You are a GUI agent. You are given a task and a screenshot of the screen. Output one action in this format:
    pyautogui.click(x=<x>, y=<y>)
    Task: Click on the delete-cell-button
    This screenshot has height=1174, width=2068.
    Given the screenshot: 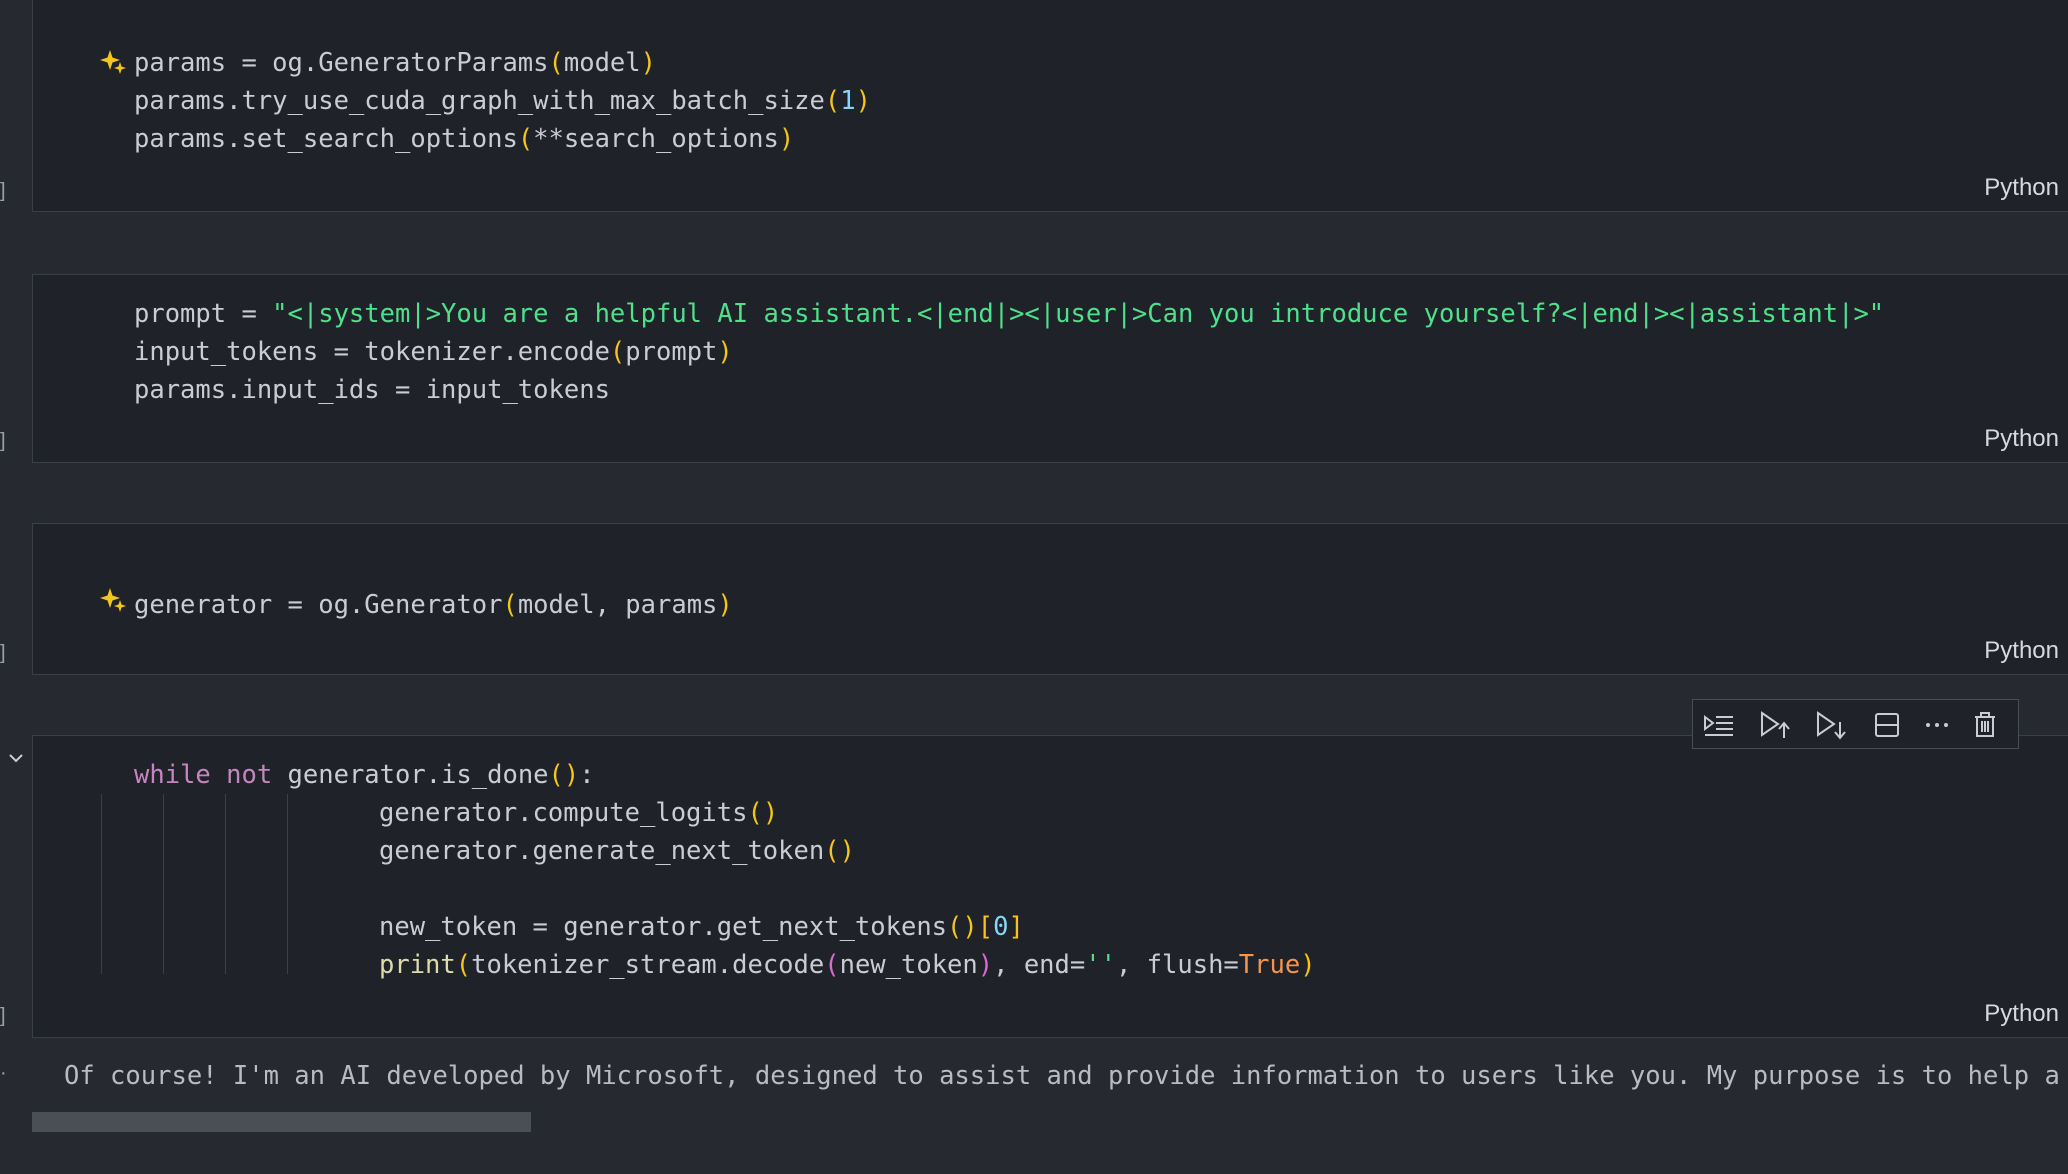 What is the action you would take?
    pyautogui.click(x=1985, y=725)
    